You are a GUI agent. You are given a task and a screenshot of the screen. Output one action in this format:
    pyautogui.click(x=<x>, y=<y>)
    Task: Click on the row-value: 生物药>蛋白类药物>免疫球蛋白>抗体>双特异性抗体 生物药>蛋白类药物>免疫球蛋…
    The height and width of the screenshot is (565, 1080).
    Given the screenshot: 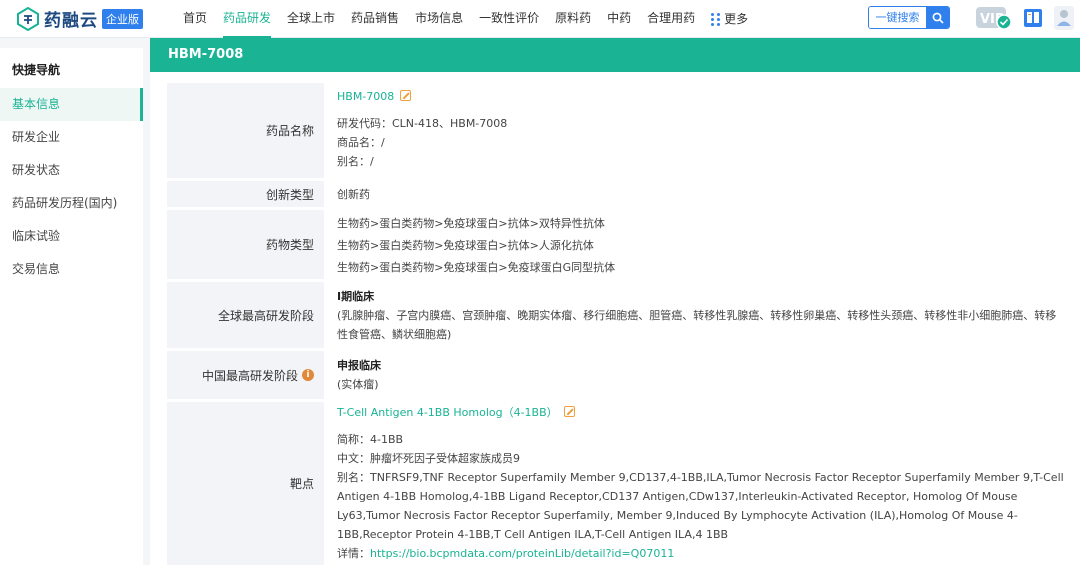 What is the action you would take?
    pyautogui.click(x=700, y=244)
    